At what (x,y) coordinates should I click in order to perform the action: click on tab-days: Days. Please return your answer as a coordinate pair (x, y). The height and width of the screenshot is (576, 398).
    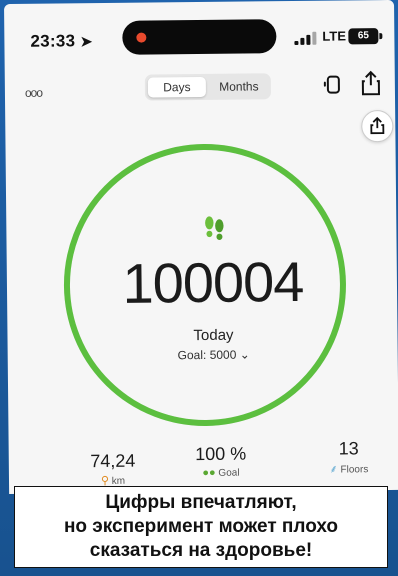
    Looking at the image, I should click on (176, 87).